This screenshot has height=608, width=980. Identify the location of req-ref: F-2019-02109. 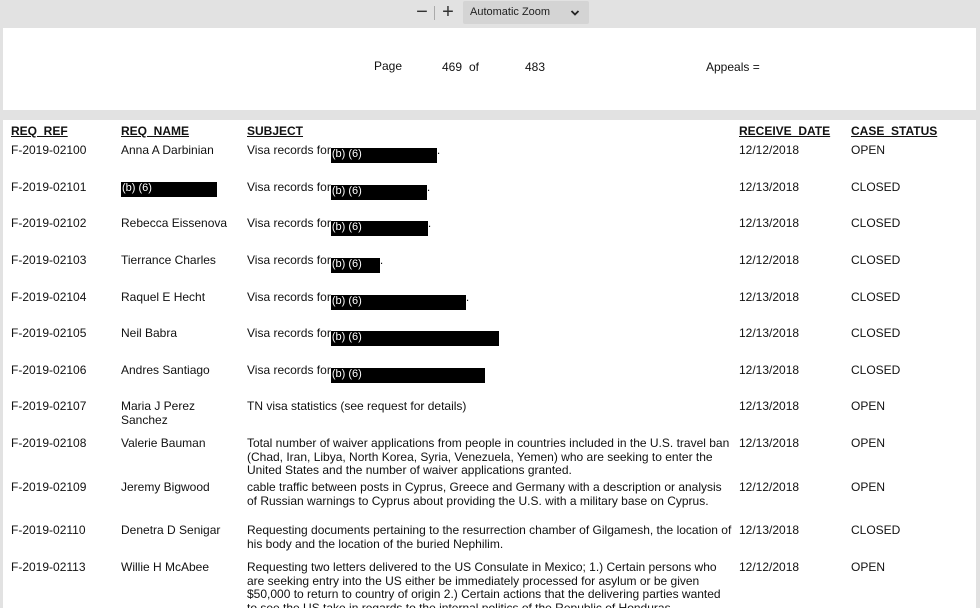
(49, 487).